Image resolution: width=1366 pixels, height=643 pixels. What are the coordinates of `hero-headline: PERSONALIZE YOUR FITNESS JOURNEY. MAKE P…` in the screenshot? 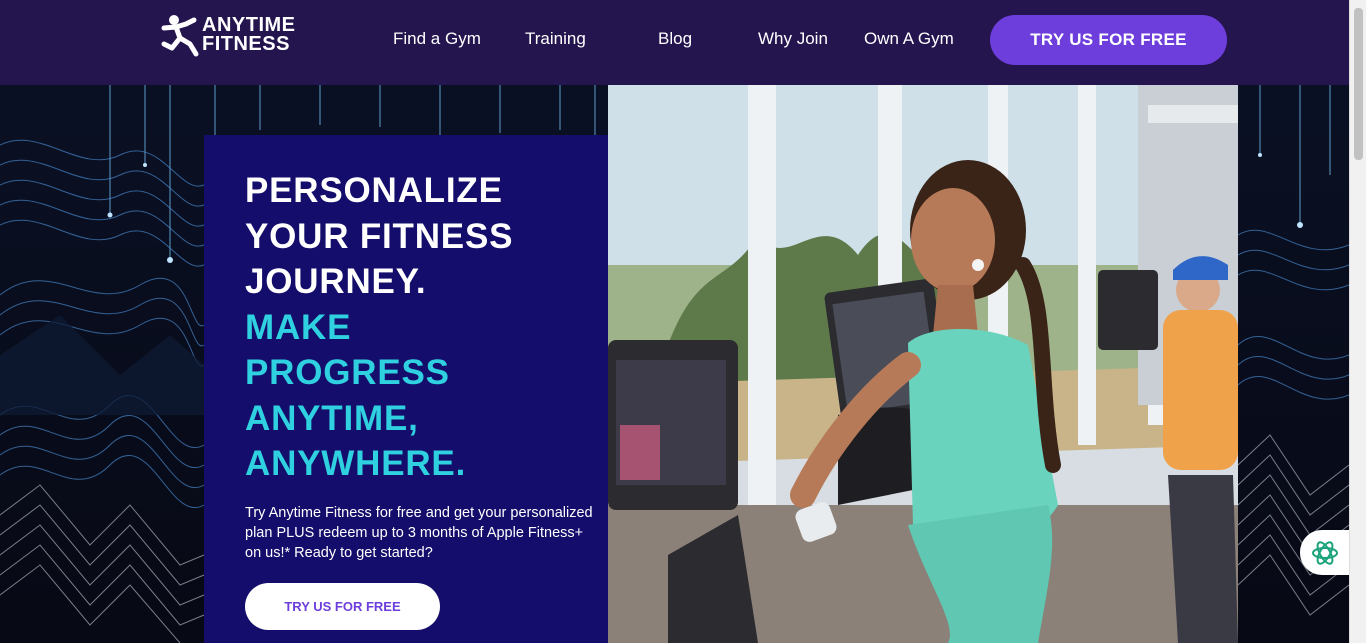 It's located at (420, 327).